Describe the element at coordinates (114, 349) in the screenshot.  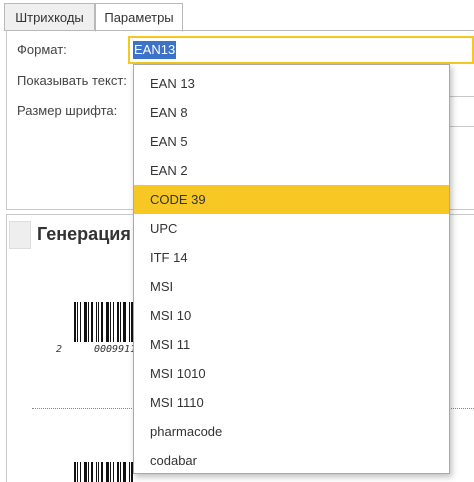
I see `barcode-number: 0009911` at that location.